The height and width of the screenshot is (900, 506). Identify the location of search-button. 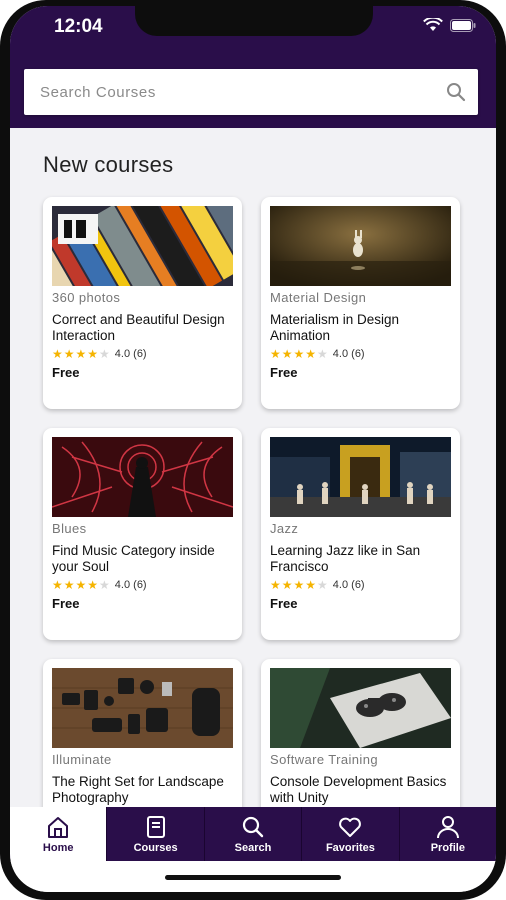
(456, 92).